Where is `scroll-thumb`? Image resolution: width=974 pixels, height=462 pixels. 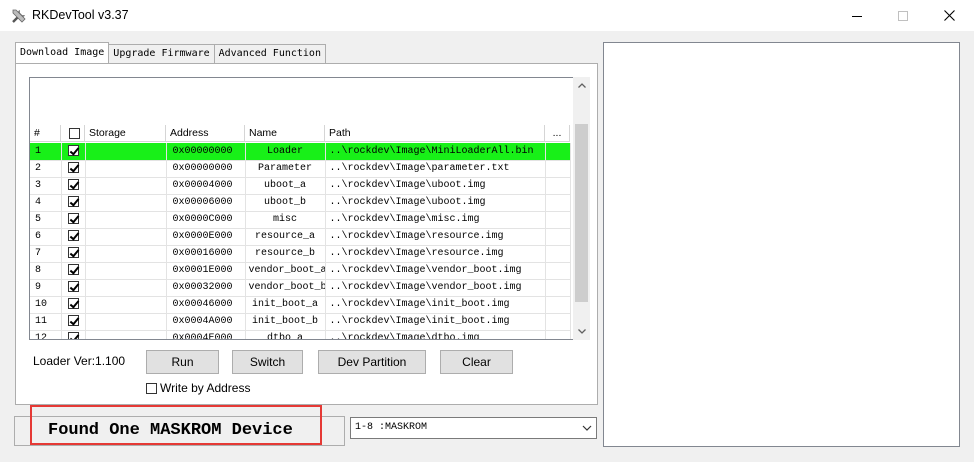
scroll-thumb is located at coordinates (581, 213).